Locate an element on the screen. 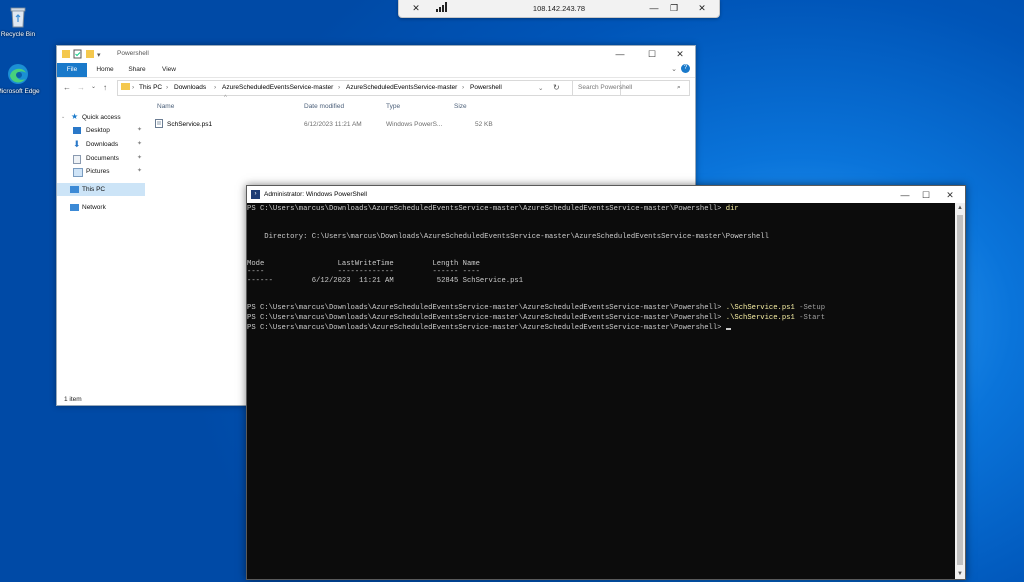 Image resolution: width=1024 pixels, height=582 pixels. status-bar-text: 1 item is located at coordinates (73, 399).